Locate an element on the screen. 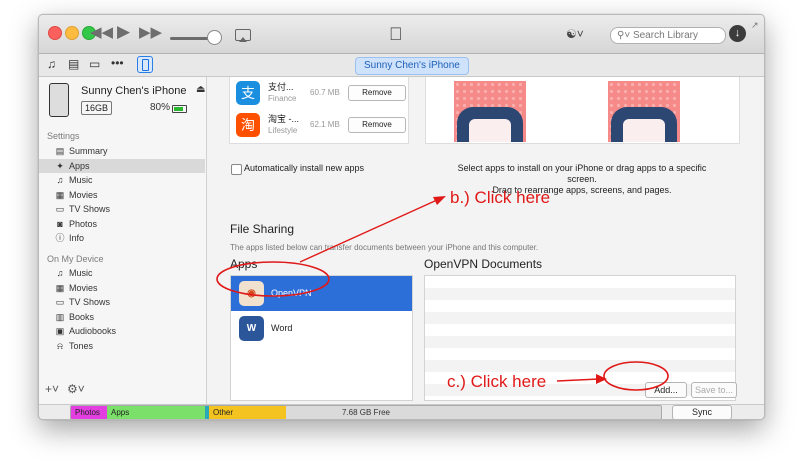 The width and height of the screenshot is (800, 475). annotation-b-label: b.) Click here is located at coordinates (500, 197).